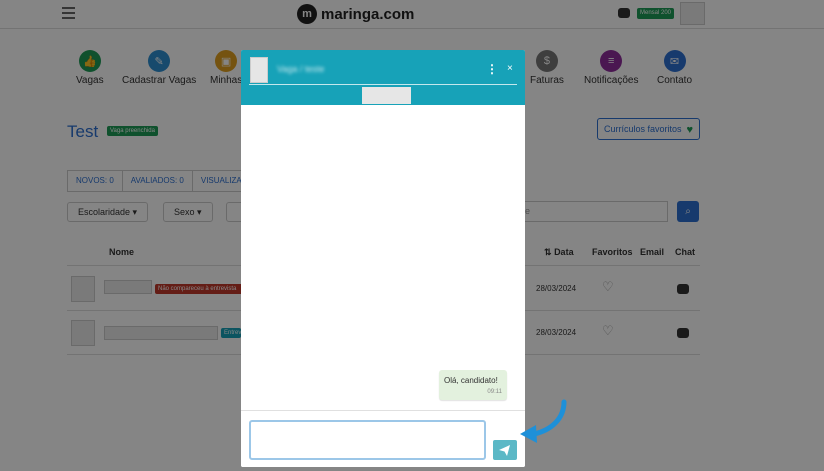 The image size is (824, 471). What do you see at coordinates (492, 69) in the screenshot?
I see `kebab-menu-icon: ⋮` at bounding box center [492, 69].